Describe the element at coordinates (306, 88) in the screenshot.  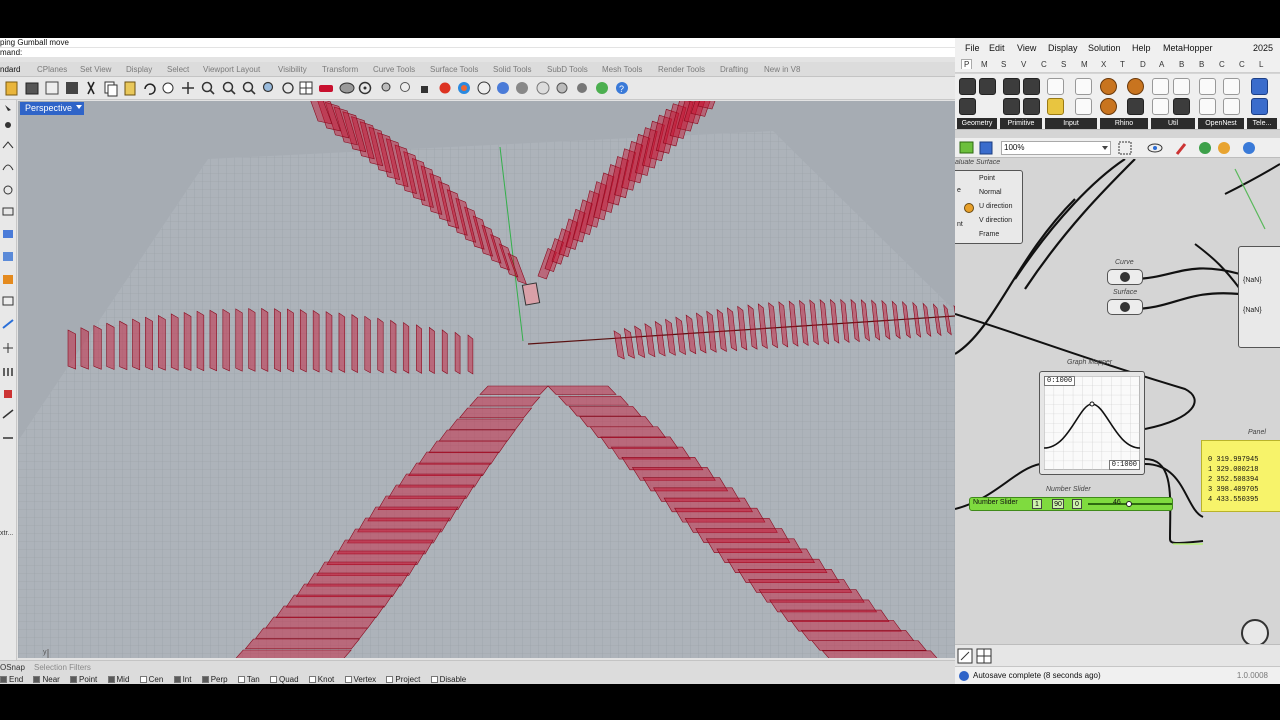
I see `four-view-icon` at that location.